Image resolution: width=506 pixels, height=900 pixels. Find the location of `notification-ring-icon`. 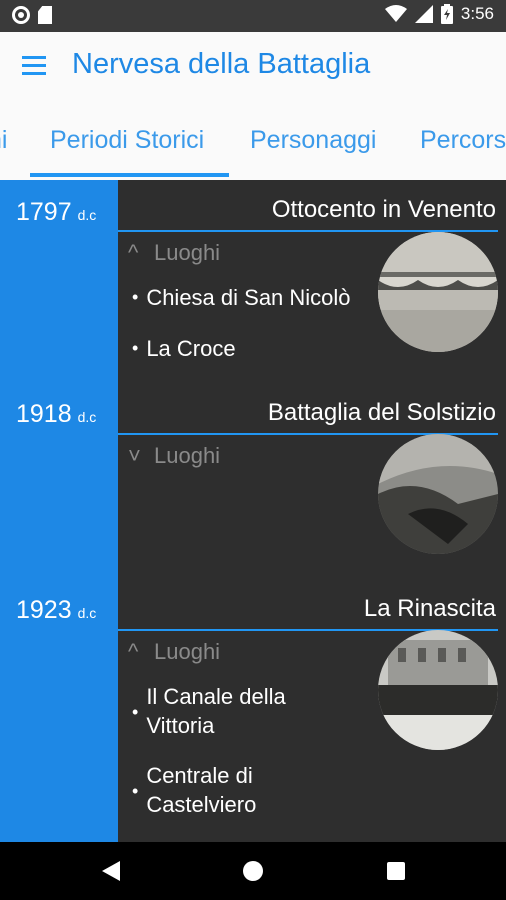

notification-ring-icon is located at coordinates (21, 15).